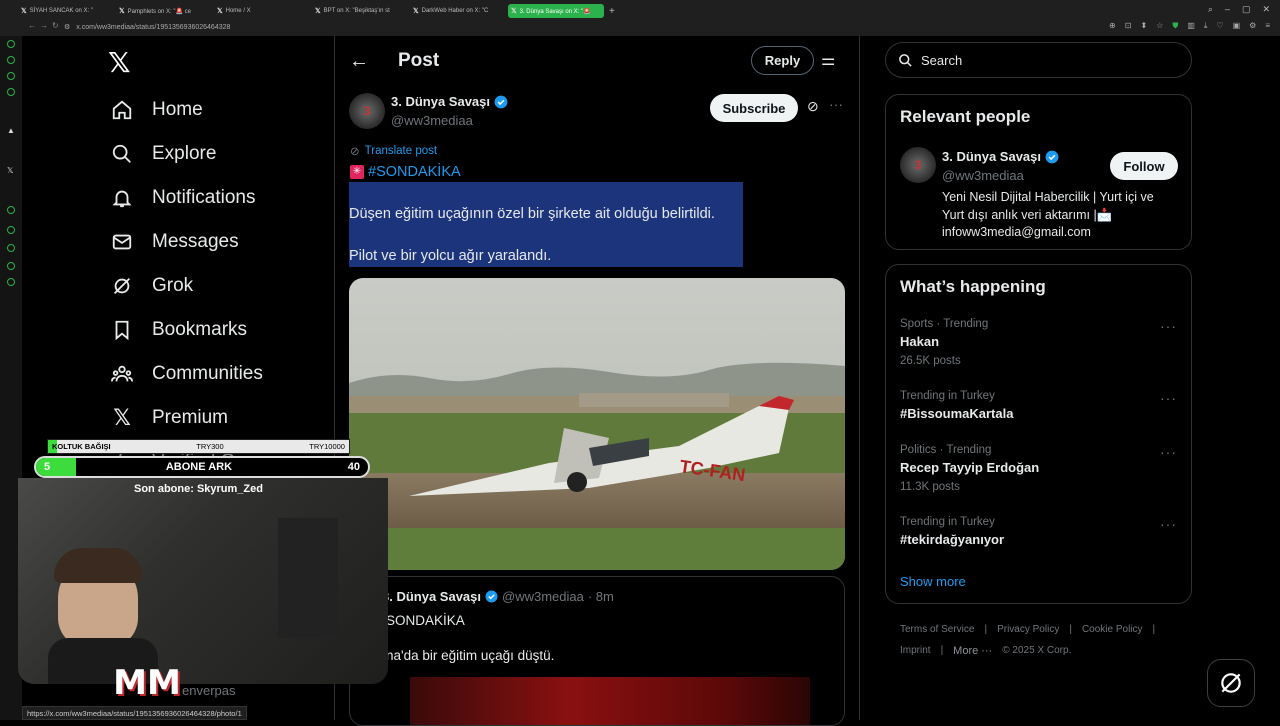 Image resolution: width=1280 pixels, height=726 pixels. Describe the element at coordinates (169, 418) in the screenshot. I see `nav-item-premium: 𝕏 Premium` at that location.